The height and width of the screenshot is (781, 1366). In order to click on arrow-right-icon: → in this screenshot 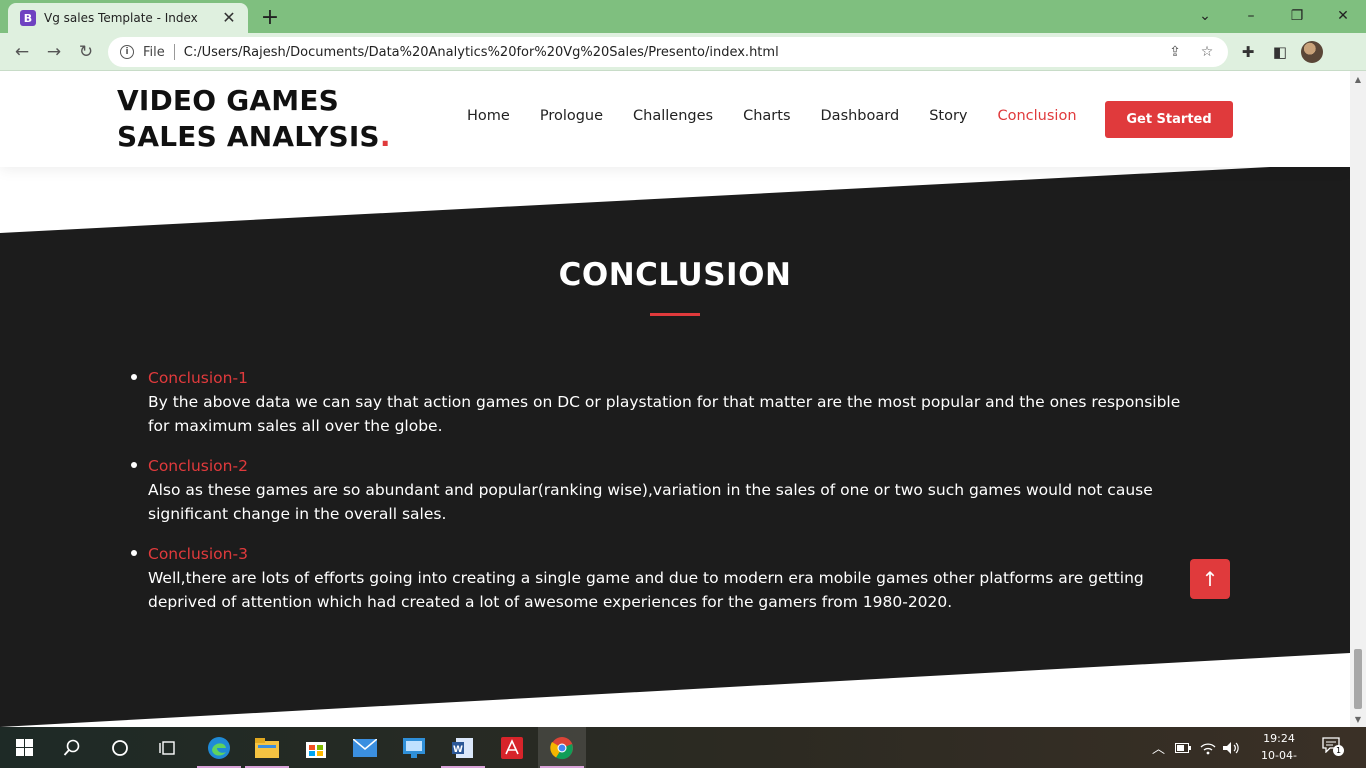, I will do `click(54, 52)`.